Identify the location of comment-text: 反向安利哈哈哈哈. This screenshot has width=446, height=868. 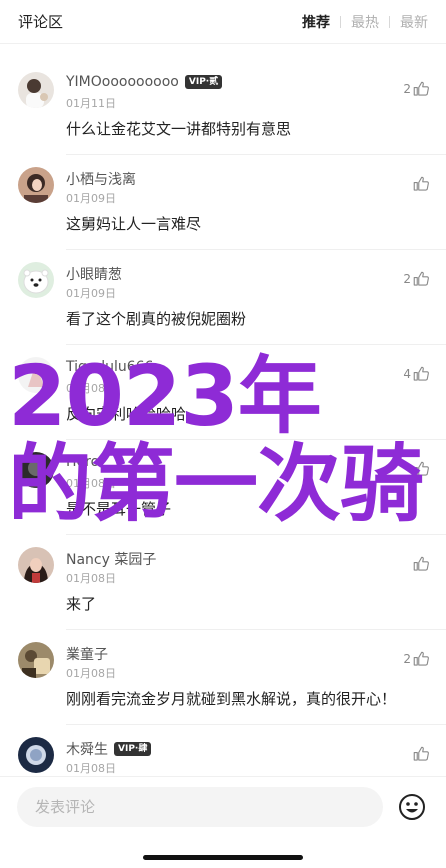
(126, 414).